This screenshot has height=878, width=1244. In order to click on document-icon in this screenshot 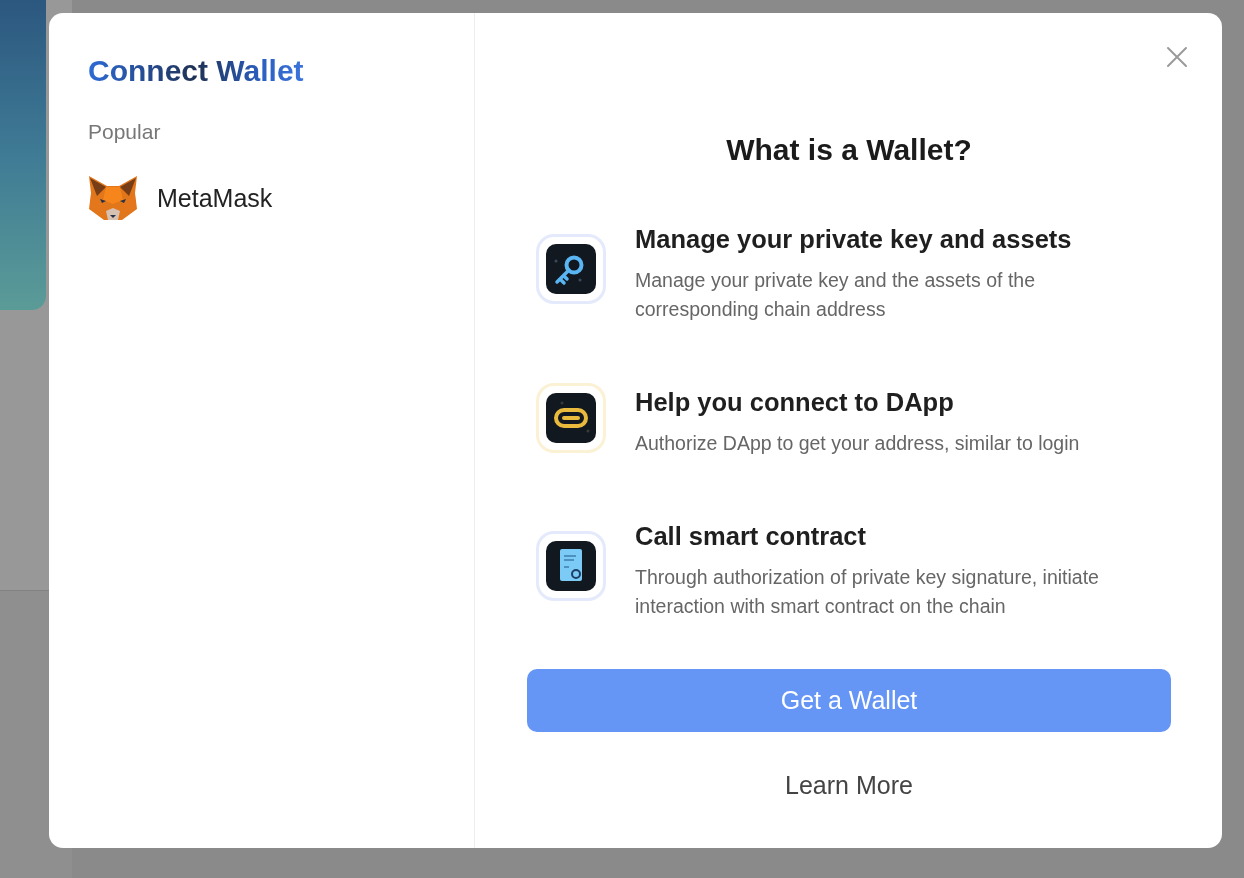, I will do `click(571, 566)`.